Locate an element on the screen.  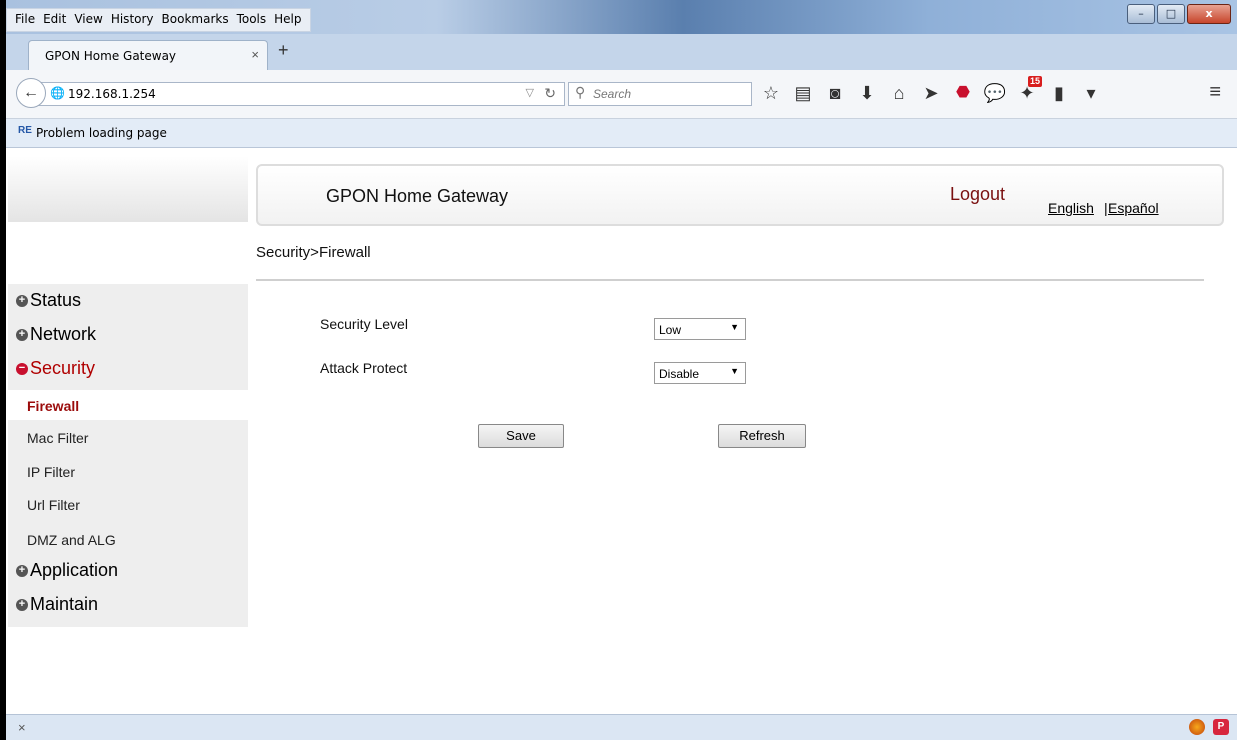
menu-tools: Tools is located at coordinates (252, 20).